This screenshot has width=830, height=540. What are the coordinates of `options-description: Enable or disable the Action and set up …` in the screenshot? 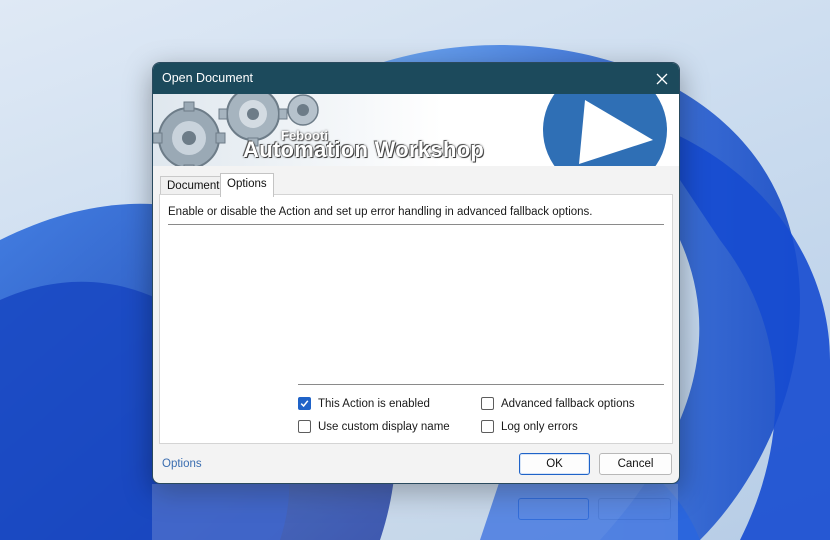 It's located at (380, 212).